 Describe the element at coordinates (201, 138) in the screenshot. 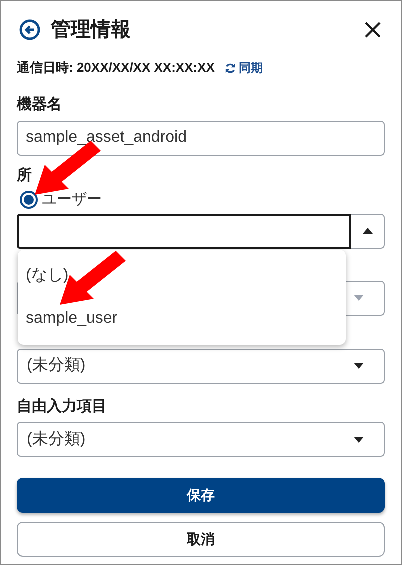

I see `device-name-field: sample_asset_android` at that location.